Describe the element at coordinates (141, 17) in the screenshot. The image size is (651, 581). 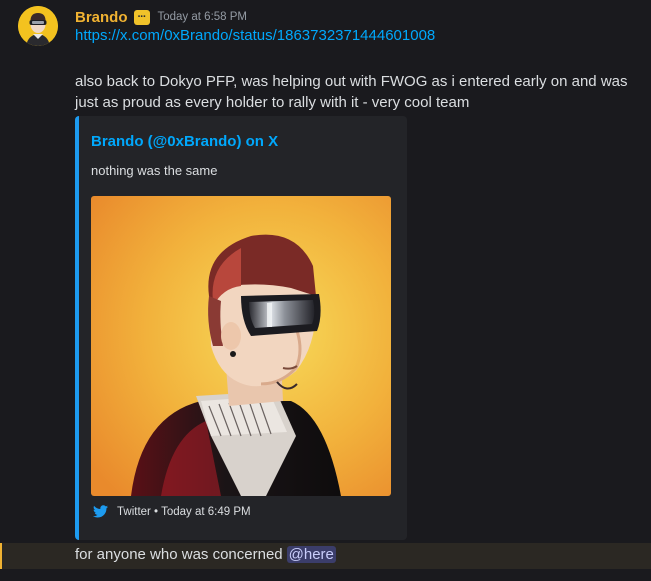
I see `ellipsis-badge-icon: ···` at that location.